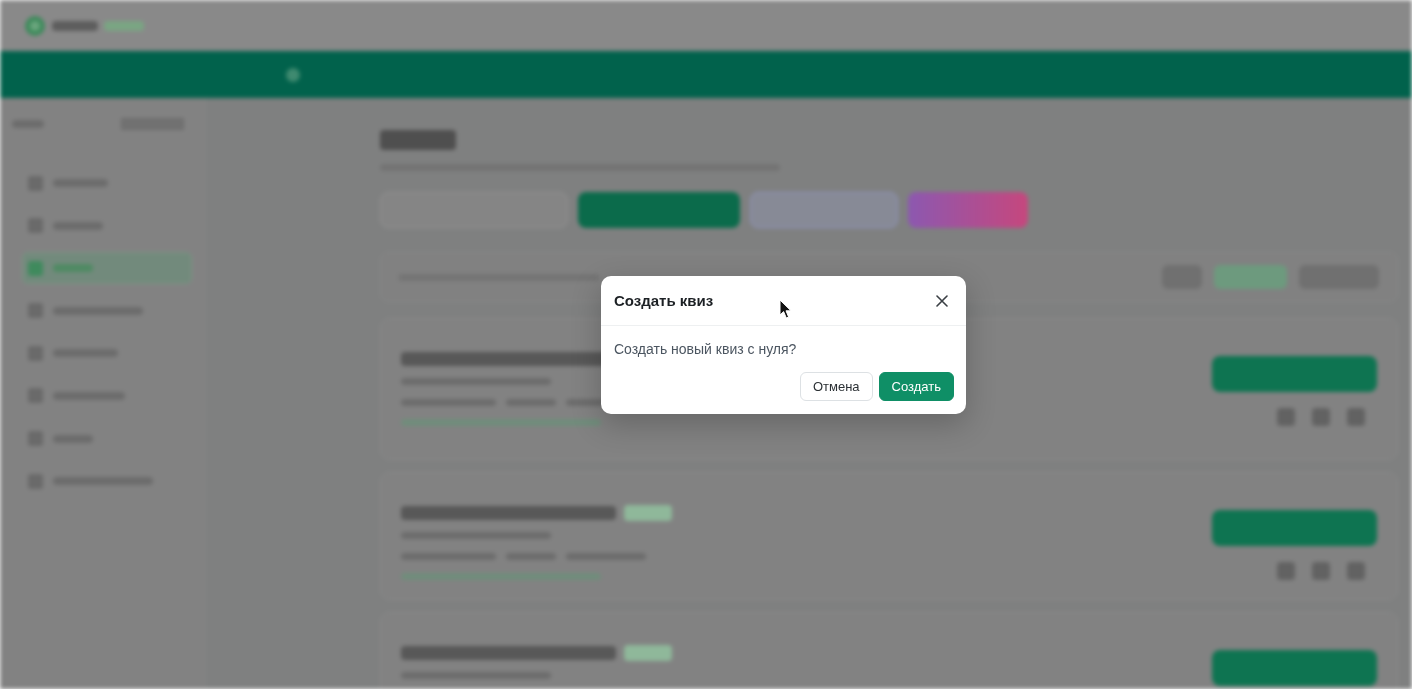 This screenshot has height=689, width=1412. Describe the element at coordinates (916, 386) in the screenshot. I see `create-button: Создать` at that location.